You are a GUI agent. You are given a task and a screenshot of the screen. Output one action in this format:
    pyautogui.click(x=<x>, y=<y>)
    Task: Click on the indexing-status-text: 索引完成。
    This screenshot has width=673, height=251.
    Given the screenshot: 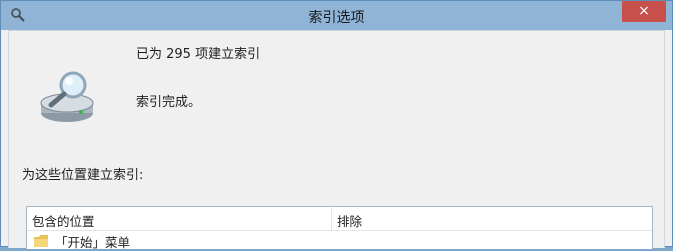 What is the action you would take?
    pyautogui.click(x=169, y=102)
    